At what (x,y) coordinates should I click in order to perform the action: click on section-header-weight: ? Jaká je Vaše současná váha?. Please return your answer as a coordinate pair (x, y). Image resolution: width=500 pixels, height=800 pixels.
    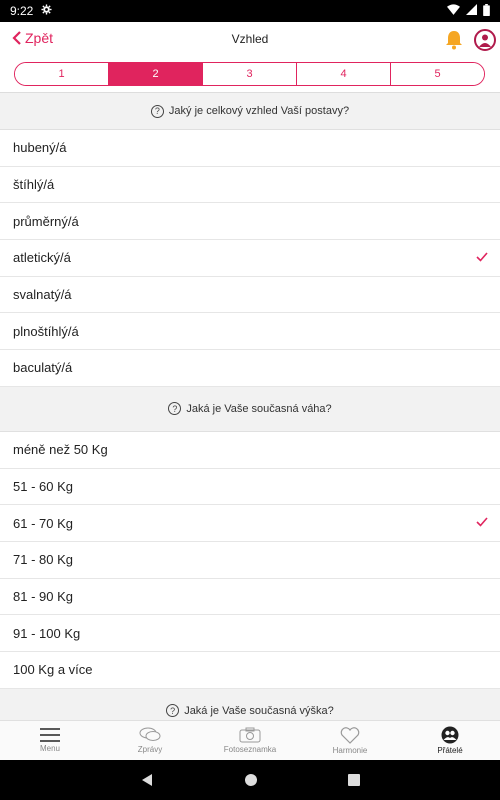
    Looking at the image, I should click on (250, 409).